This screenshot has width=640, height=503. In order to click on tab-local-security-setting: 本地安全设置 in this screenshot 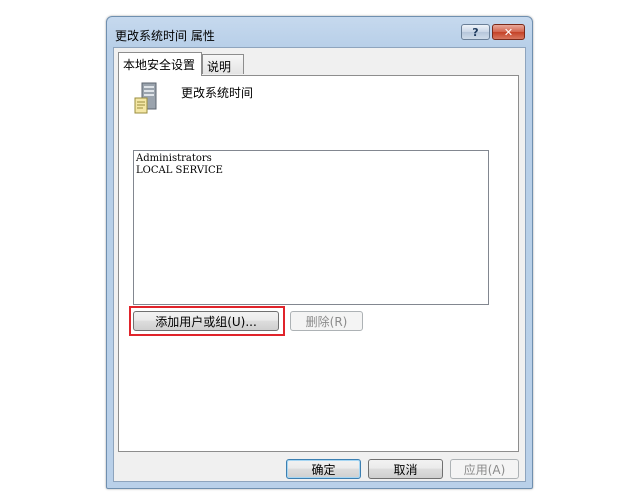, I will do `click(160, 64)`.